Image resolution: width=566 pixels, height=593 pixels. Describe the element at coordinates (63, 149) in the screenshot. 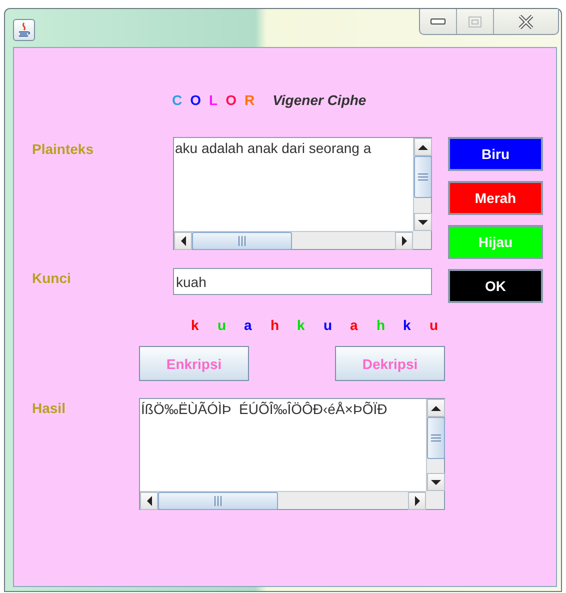

I see `plaintext-label: Plainteks` at that location.